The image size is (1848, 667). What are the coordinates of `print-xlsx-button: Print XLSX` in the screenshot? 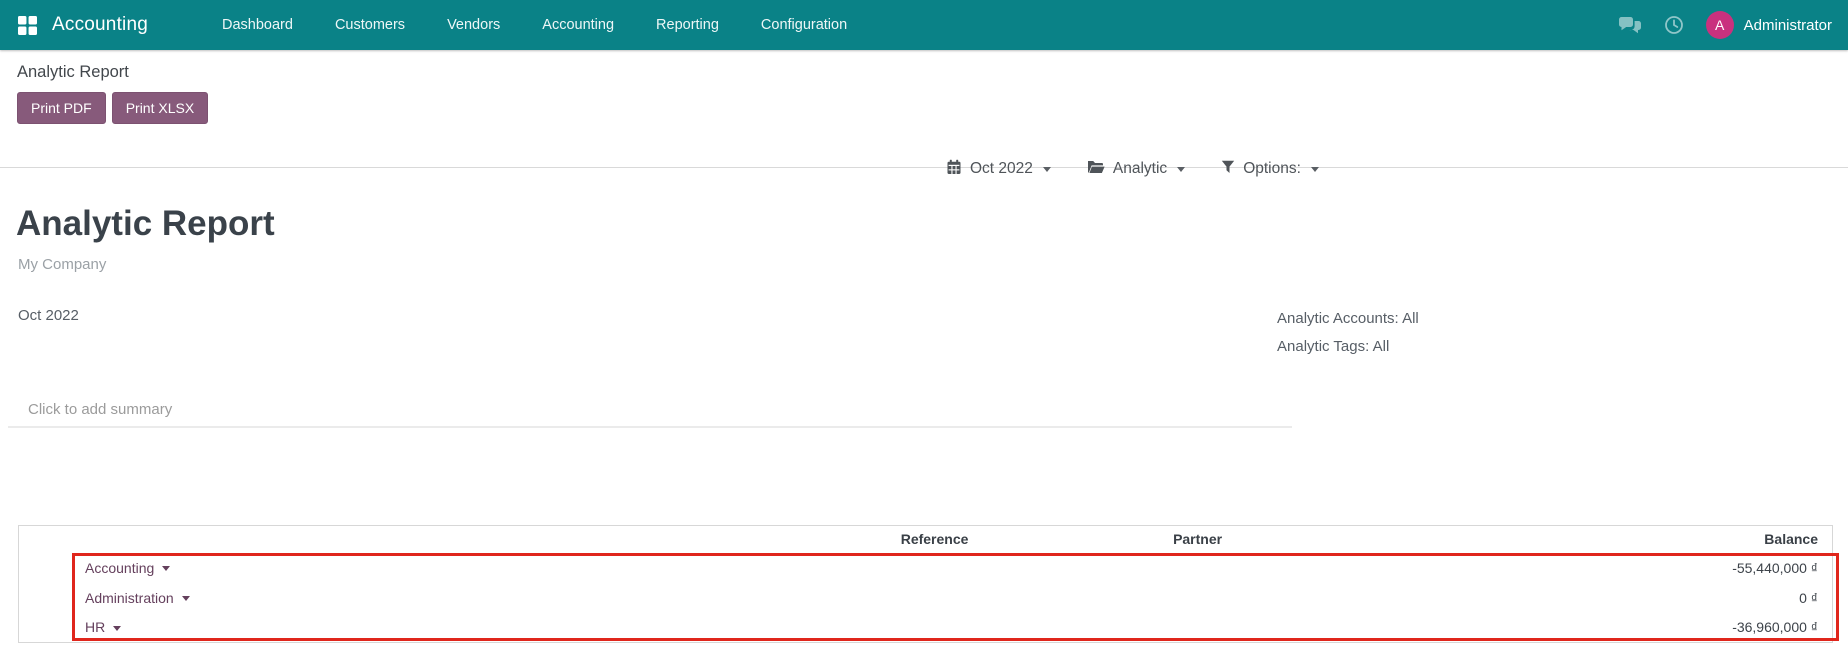 It's located at (160, 108).